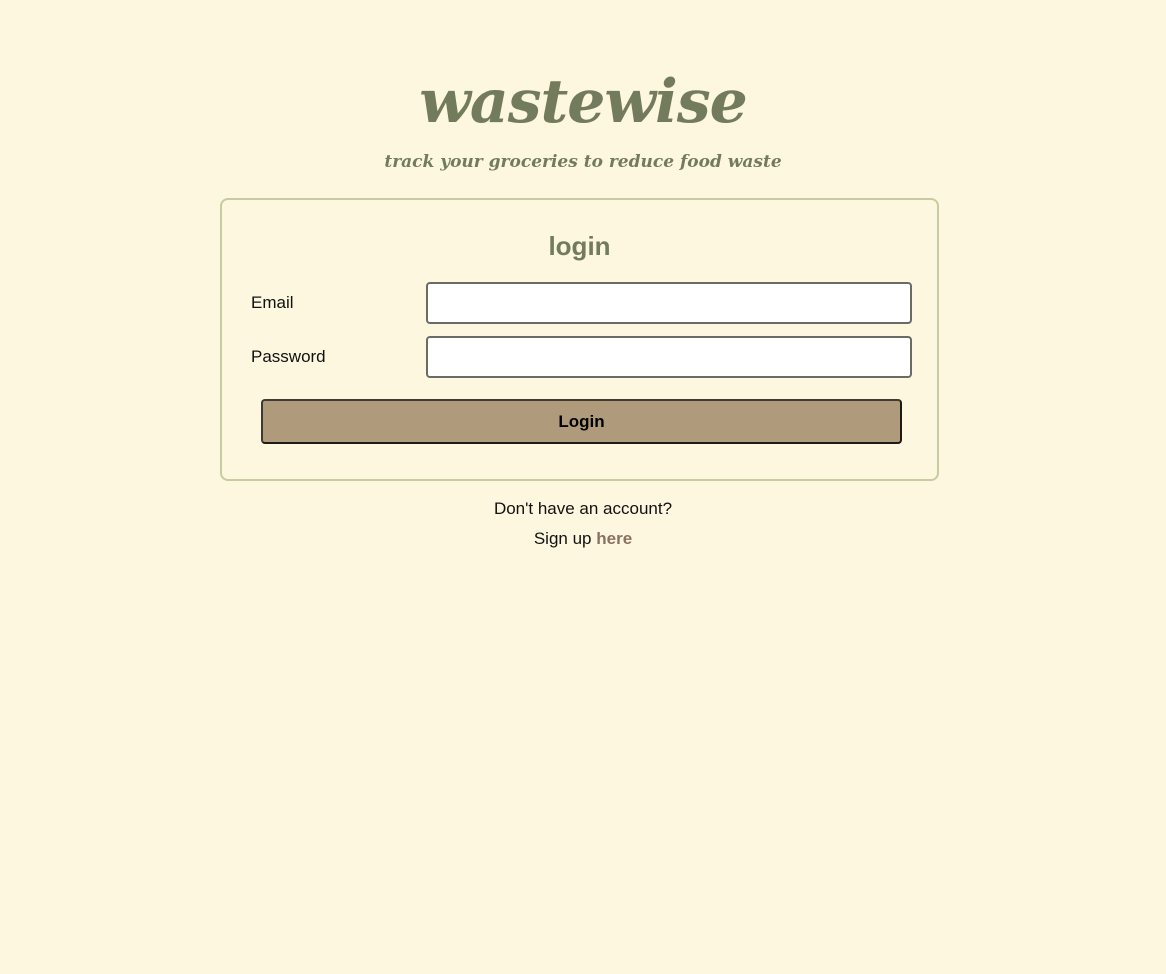 This screenshot has width=1166, height=974. Describe the element at coordinates (579, 246) in the screenshot. I see `login-title: login` at that location.